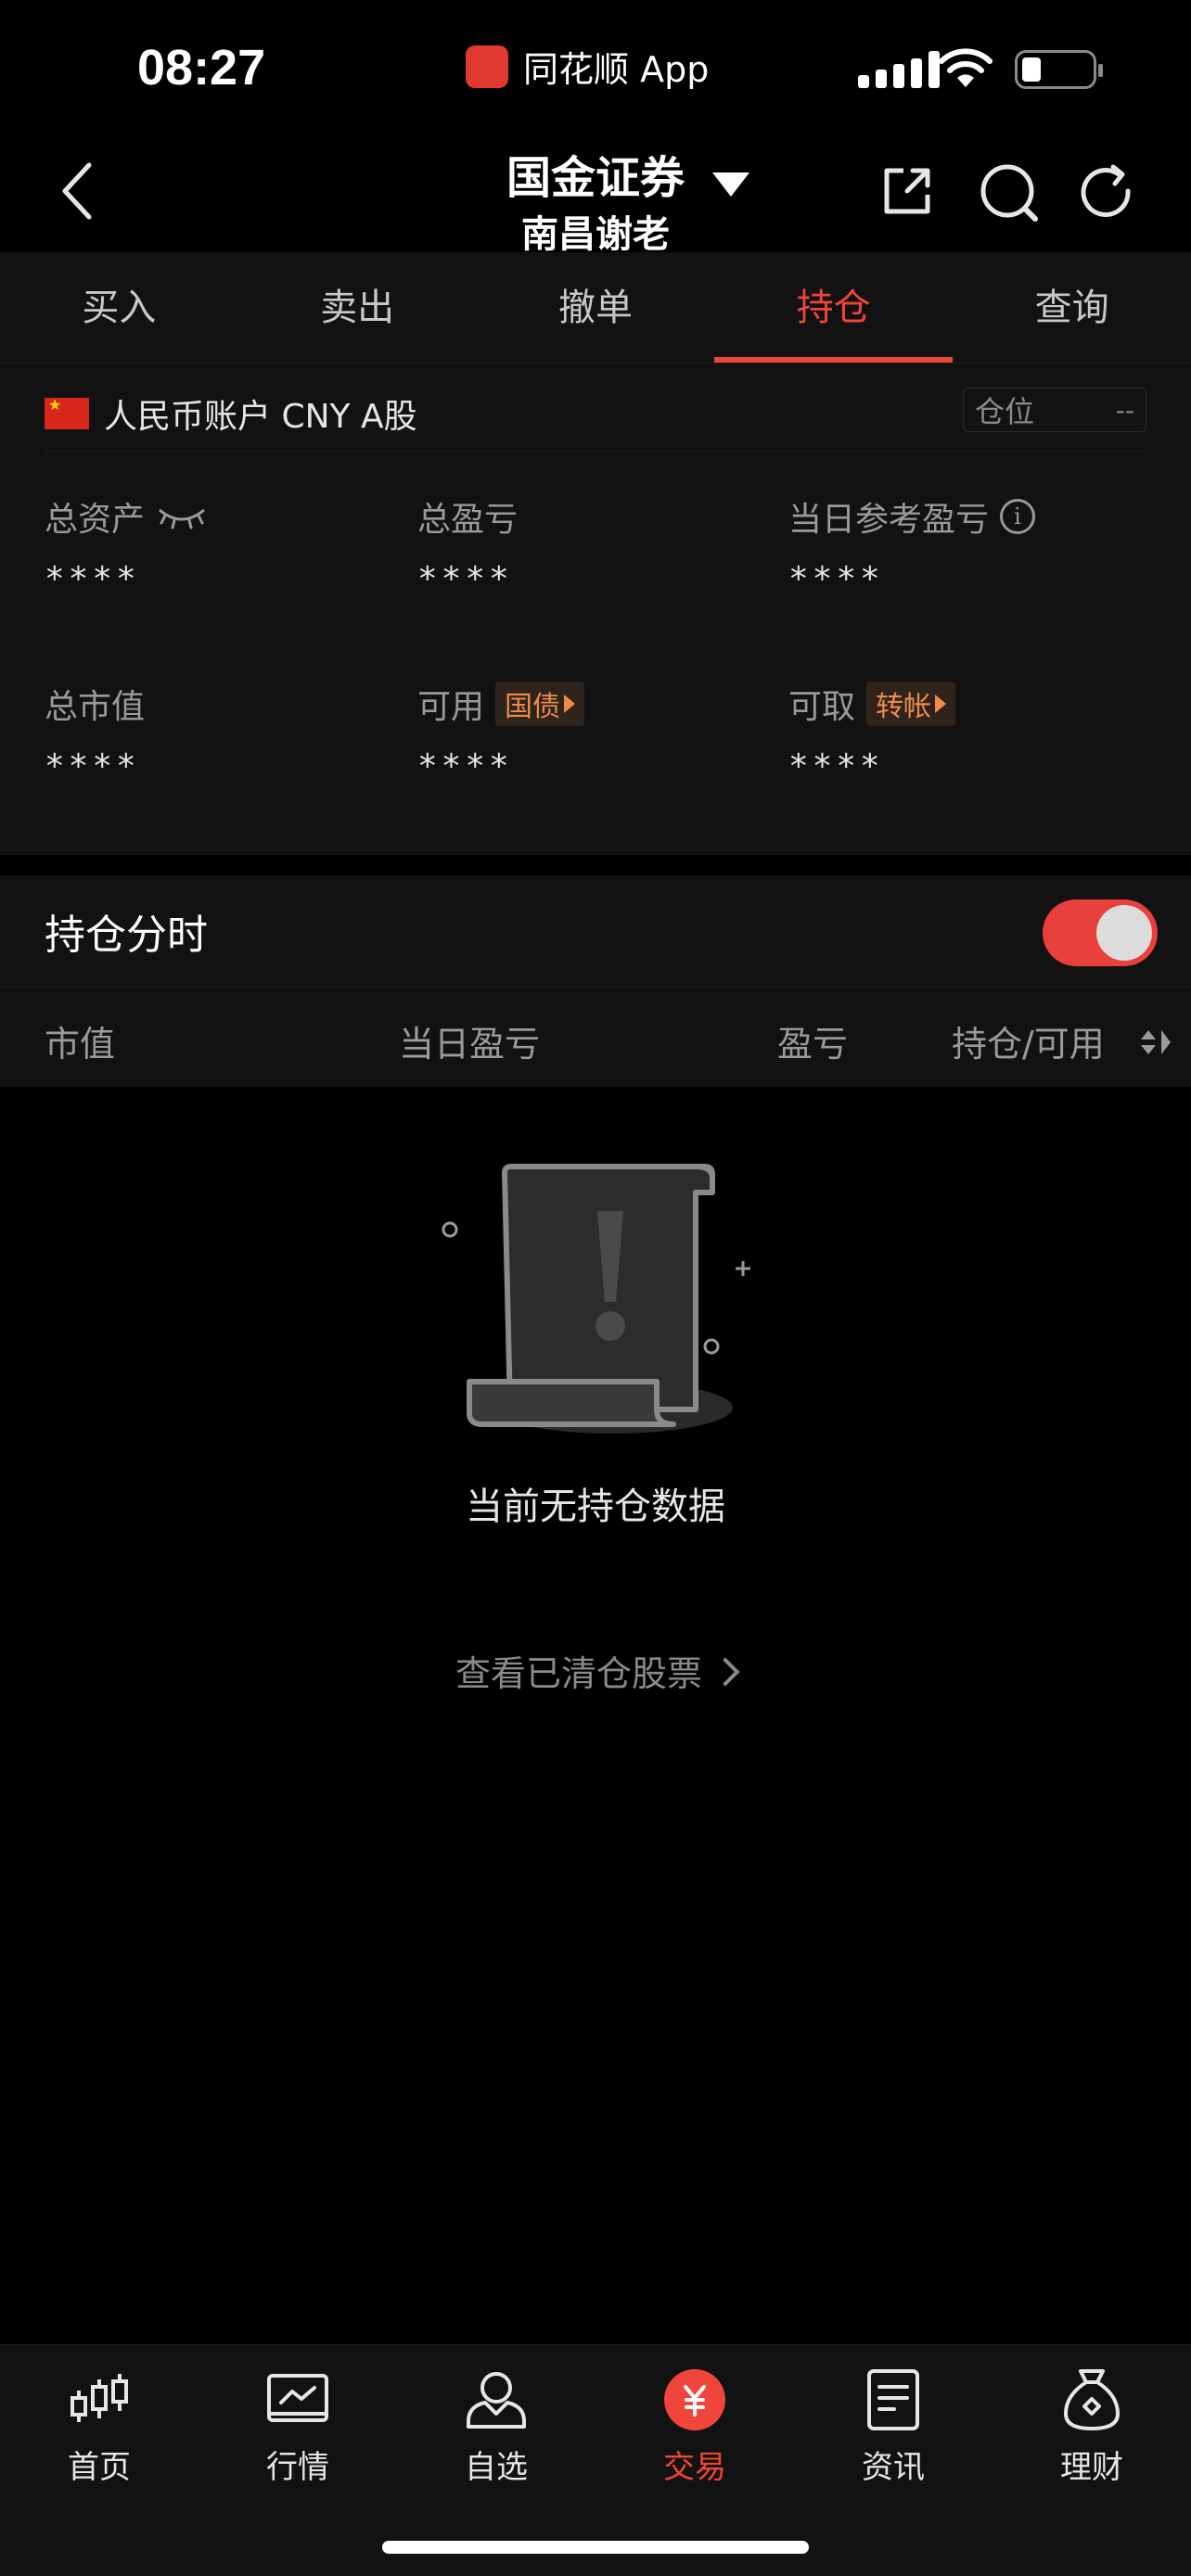 The height and width of the screenshot is (2576, 1191). What do you see at coordinates (469, 1040) in the screenshot?
I see `col-daily-pnl: 当日盈亏` at bounding box center [469, 1040].